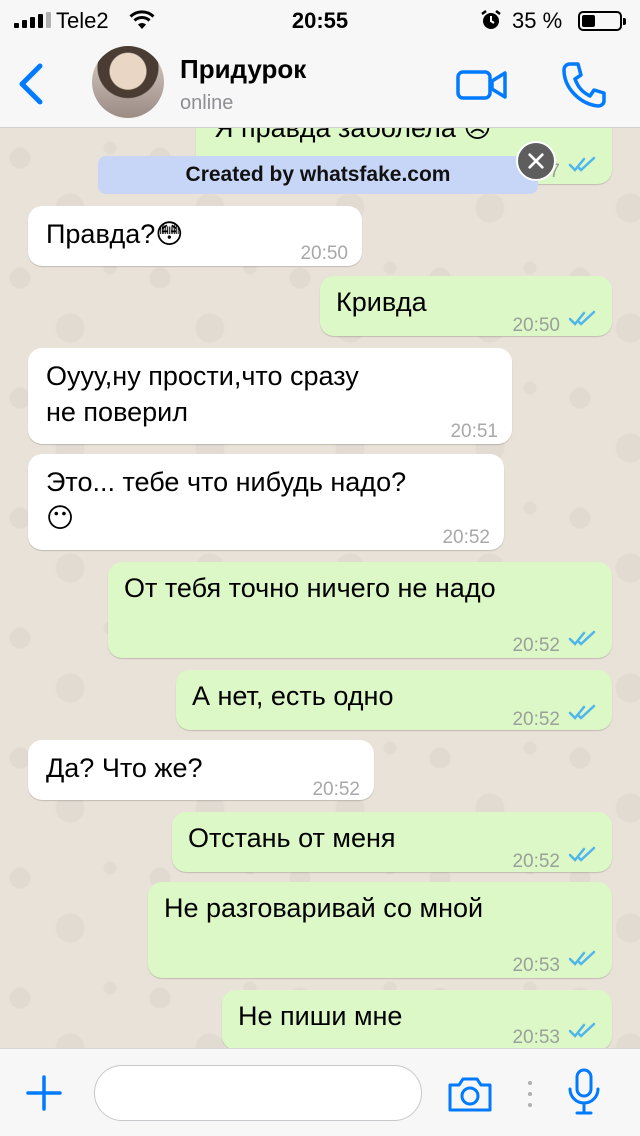  Describe the element at coordinates (536, 161) in the screenshot. I see `close-icon` at that location.